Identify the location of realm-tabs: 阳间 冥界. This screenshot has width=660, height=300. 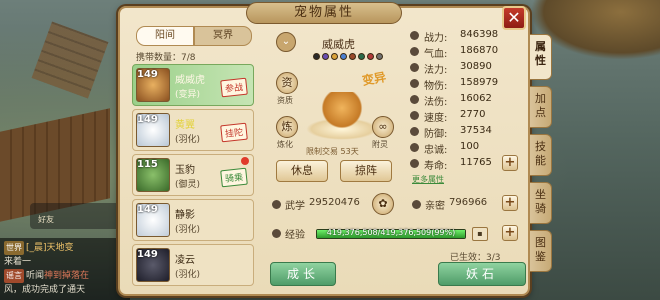
(194, 36).